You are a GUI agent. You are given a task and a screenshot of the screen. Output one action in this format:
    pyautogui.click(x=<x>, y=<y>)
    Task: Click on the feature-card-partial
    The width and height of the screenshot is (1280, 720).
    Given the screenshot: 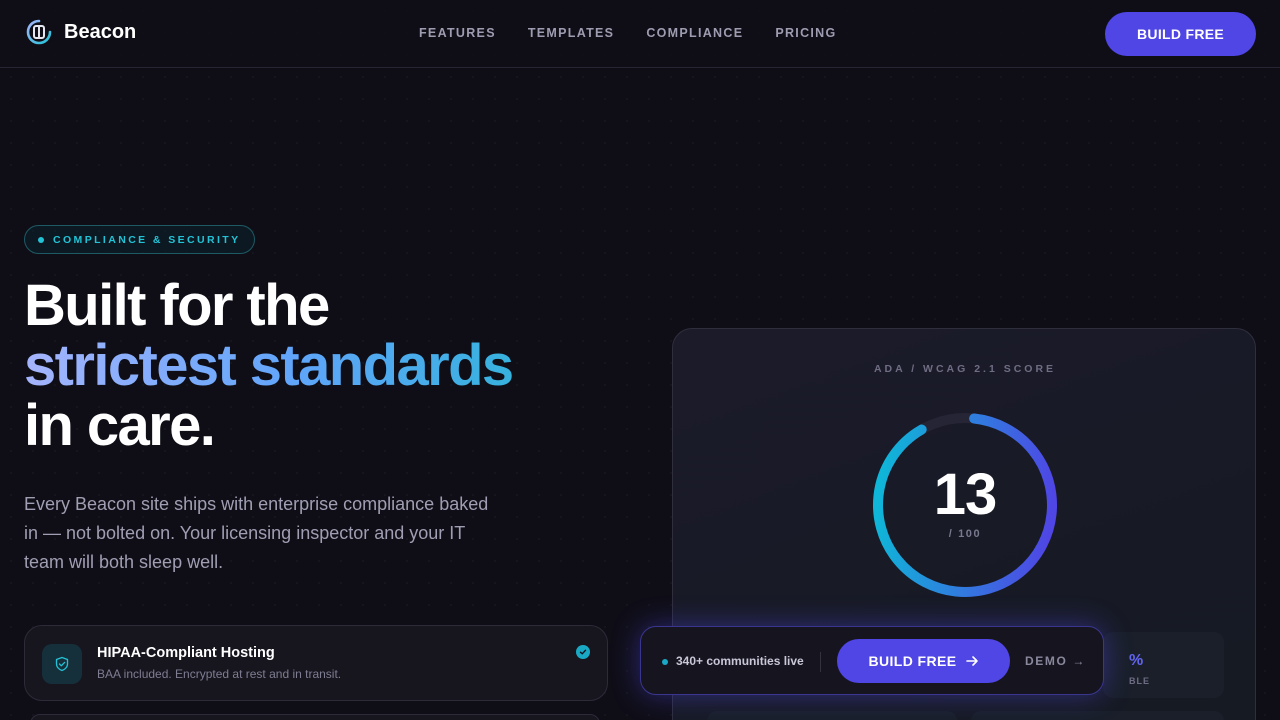 What is the action you would take?
    pyautogui.click(x=315, y=717)
    